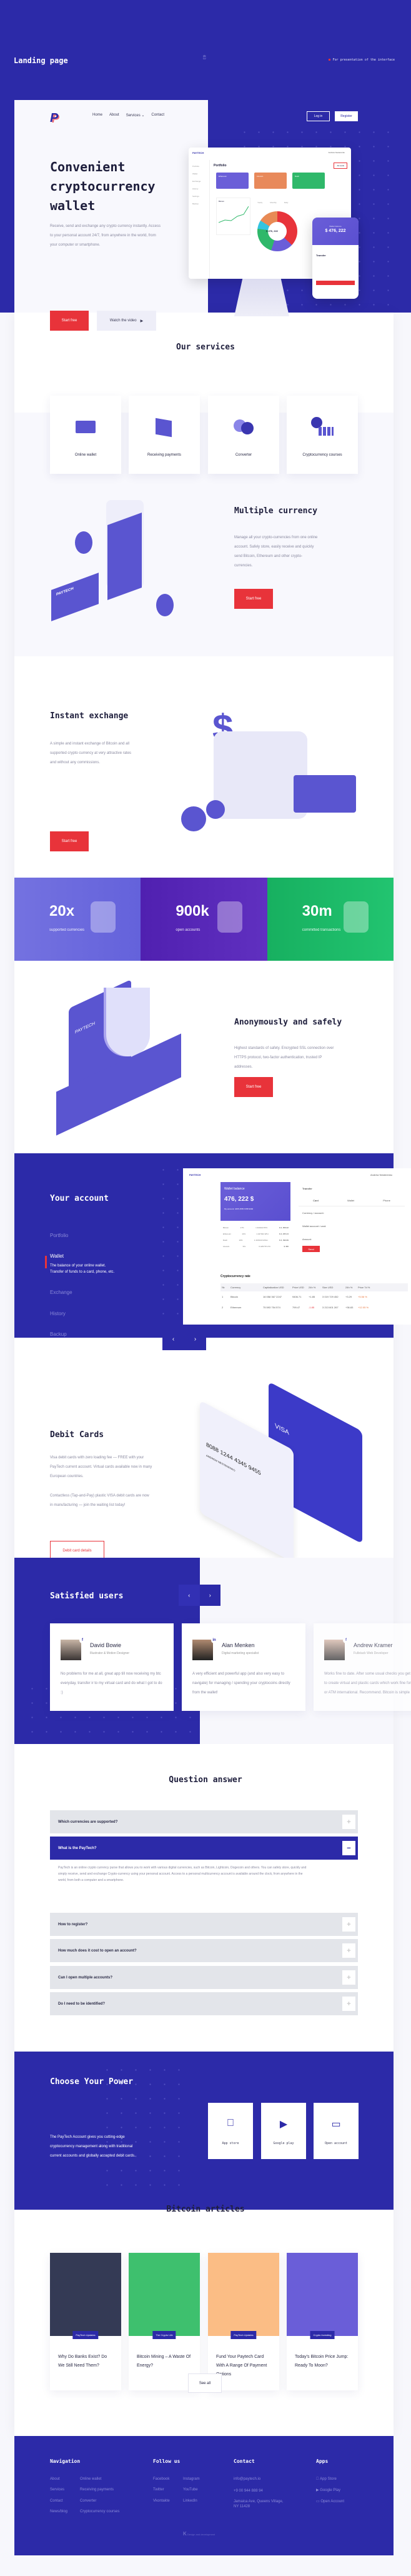 This screenshot has height=2576, width=411. Describe the element at coordinates (195, 189) in the screenshot. I see `dash-side-history: History` at that location.